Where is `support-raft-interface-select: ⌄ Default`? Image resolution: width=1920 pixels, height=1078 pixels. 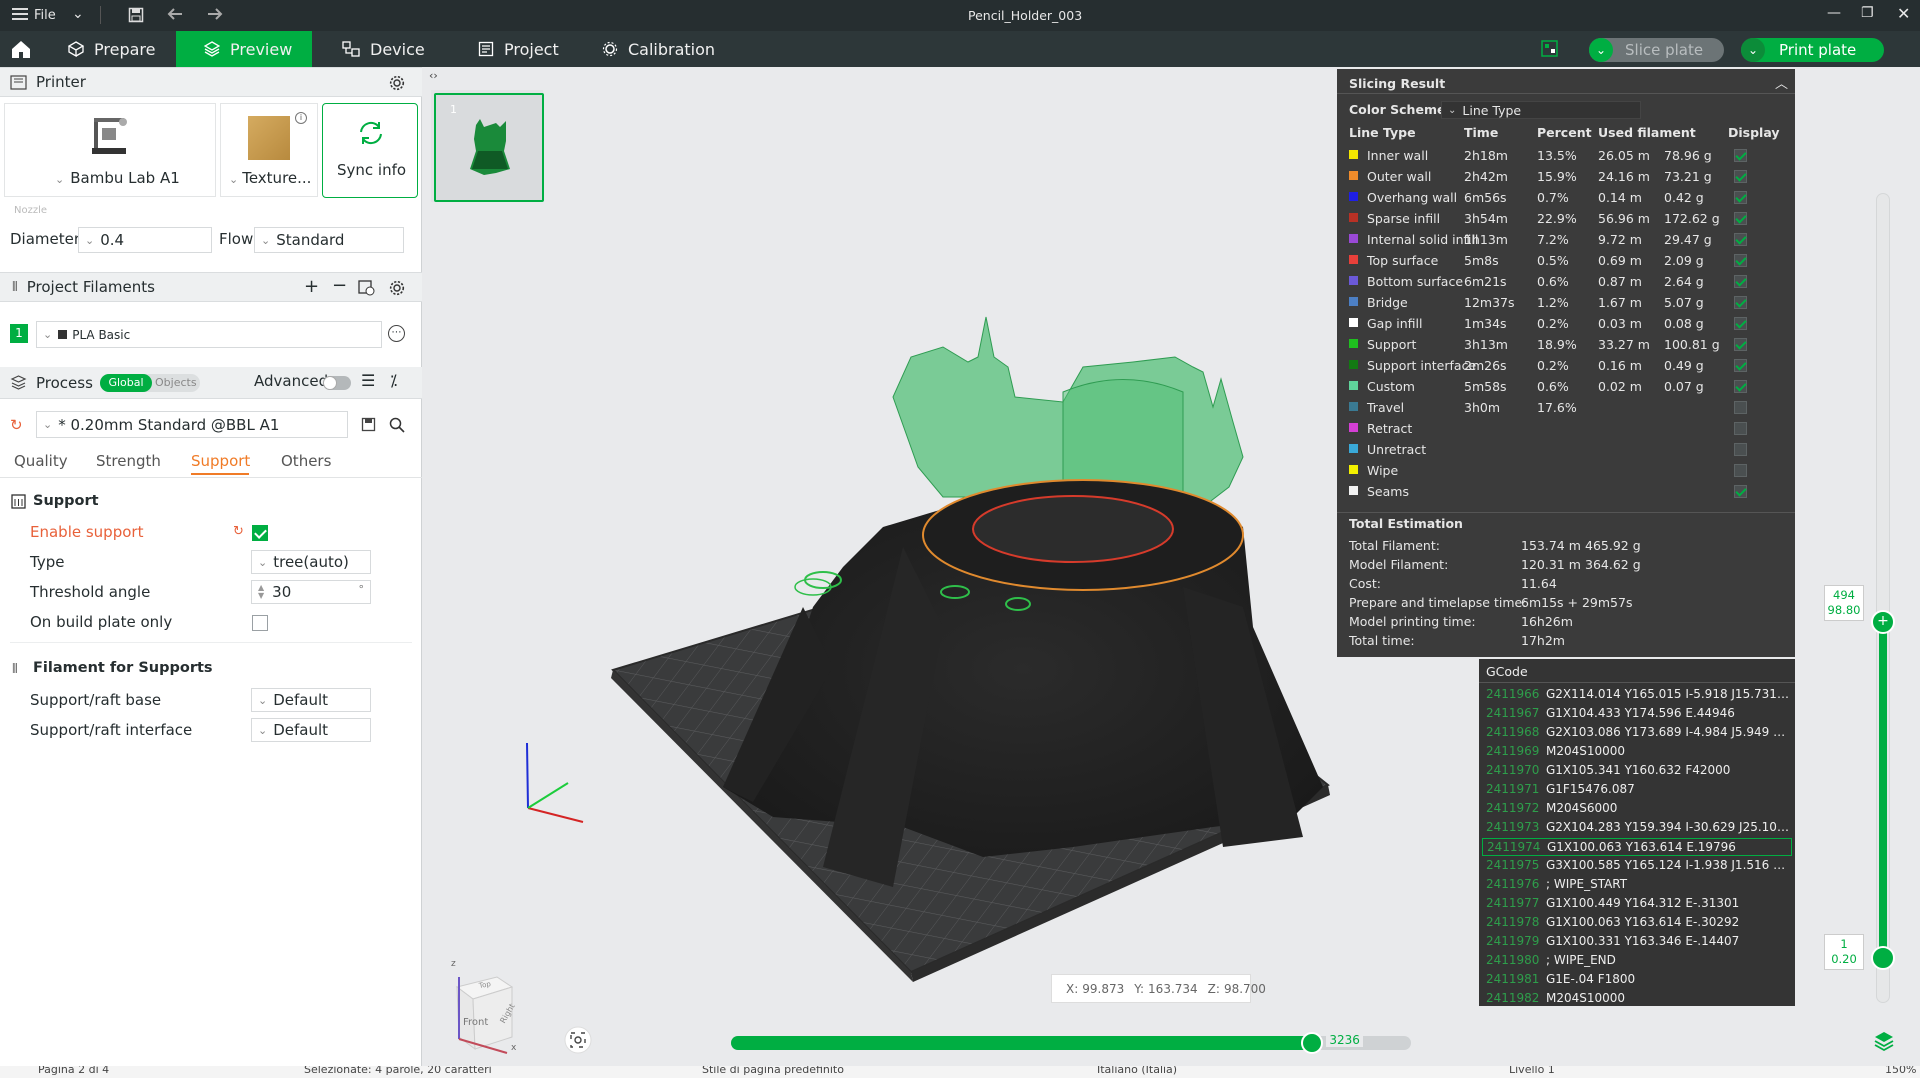 support-raft-interface-select: ⌄ Default is located at coordinates (311, 730).